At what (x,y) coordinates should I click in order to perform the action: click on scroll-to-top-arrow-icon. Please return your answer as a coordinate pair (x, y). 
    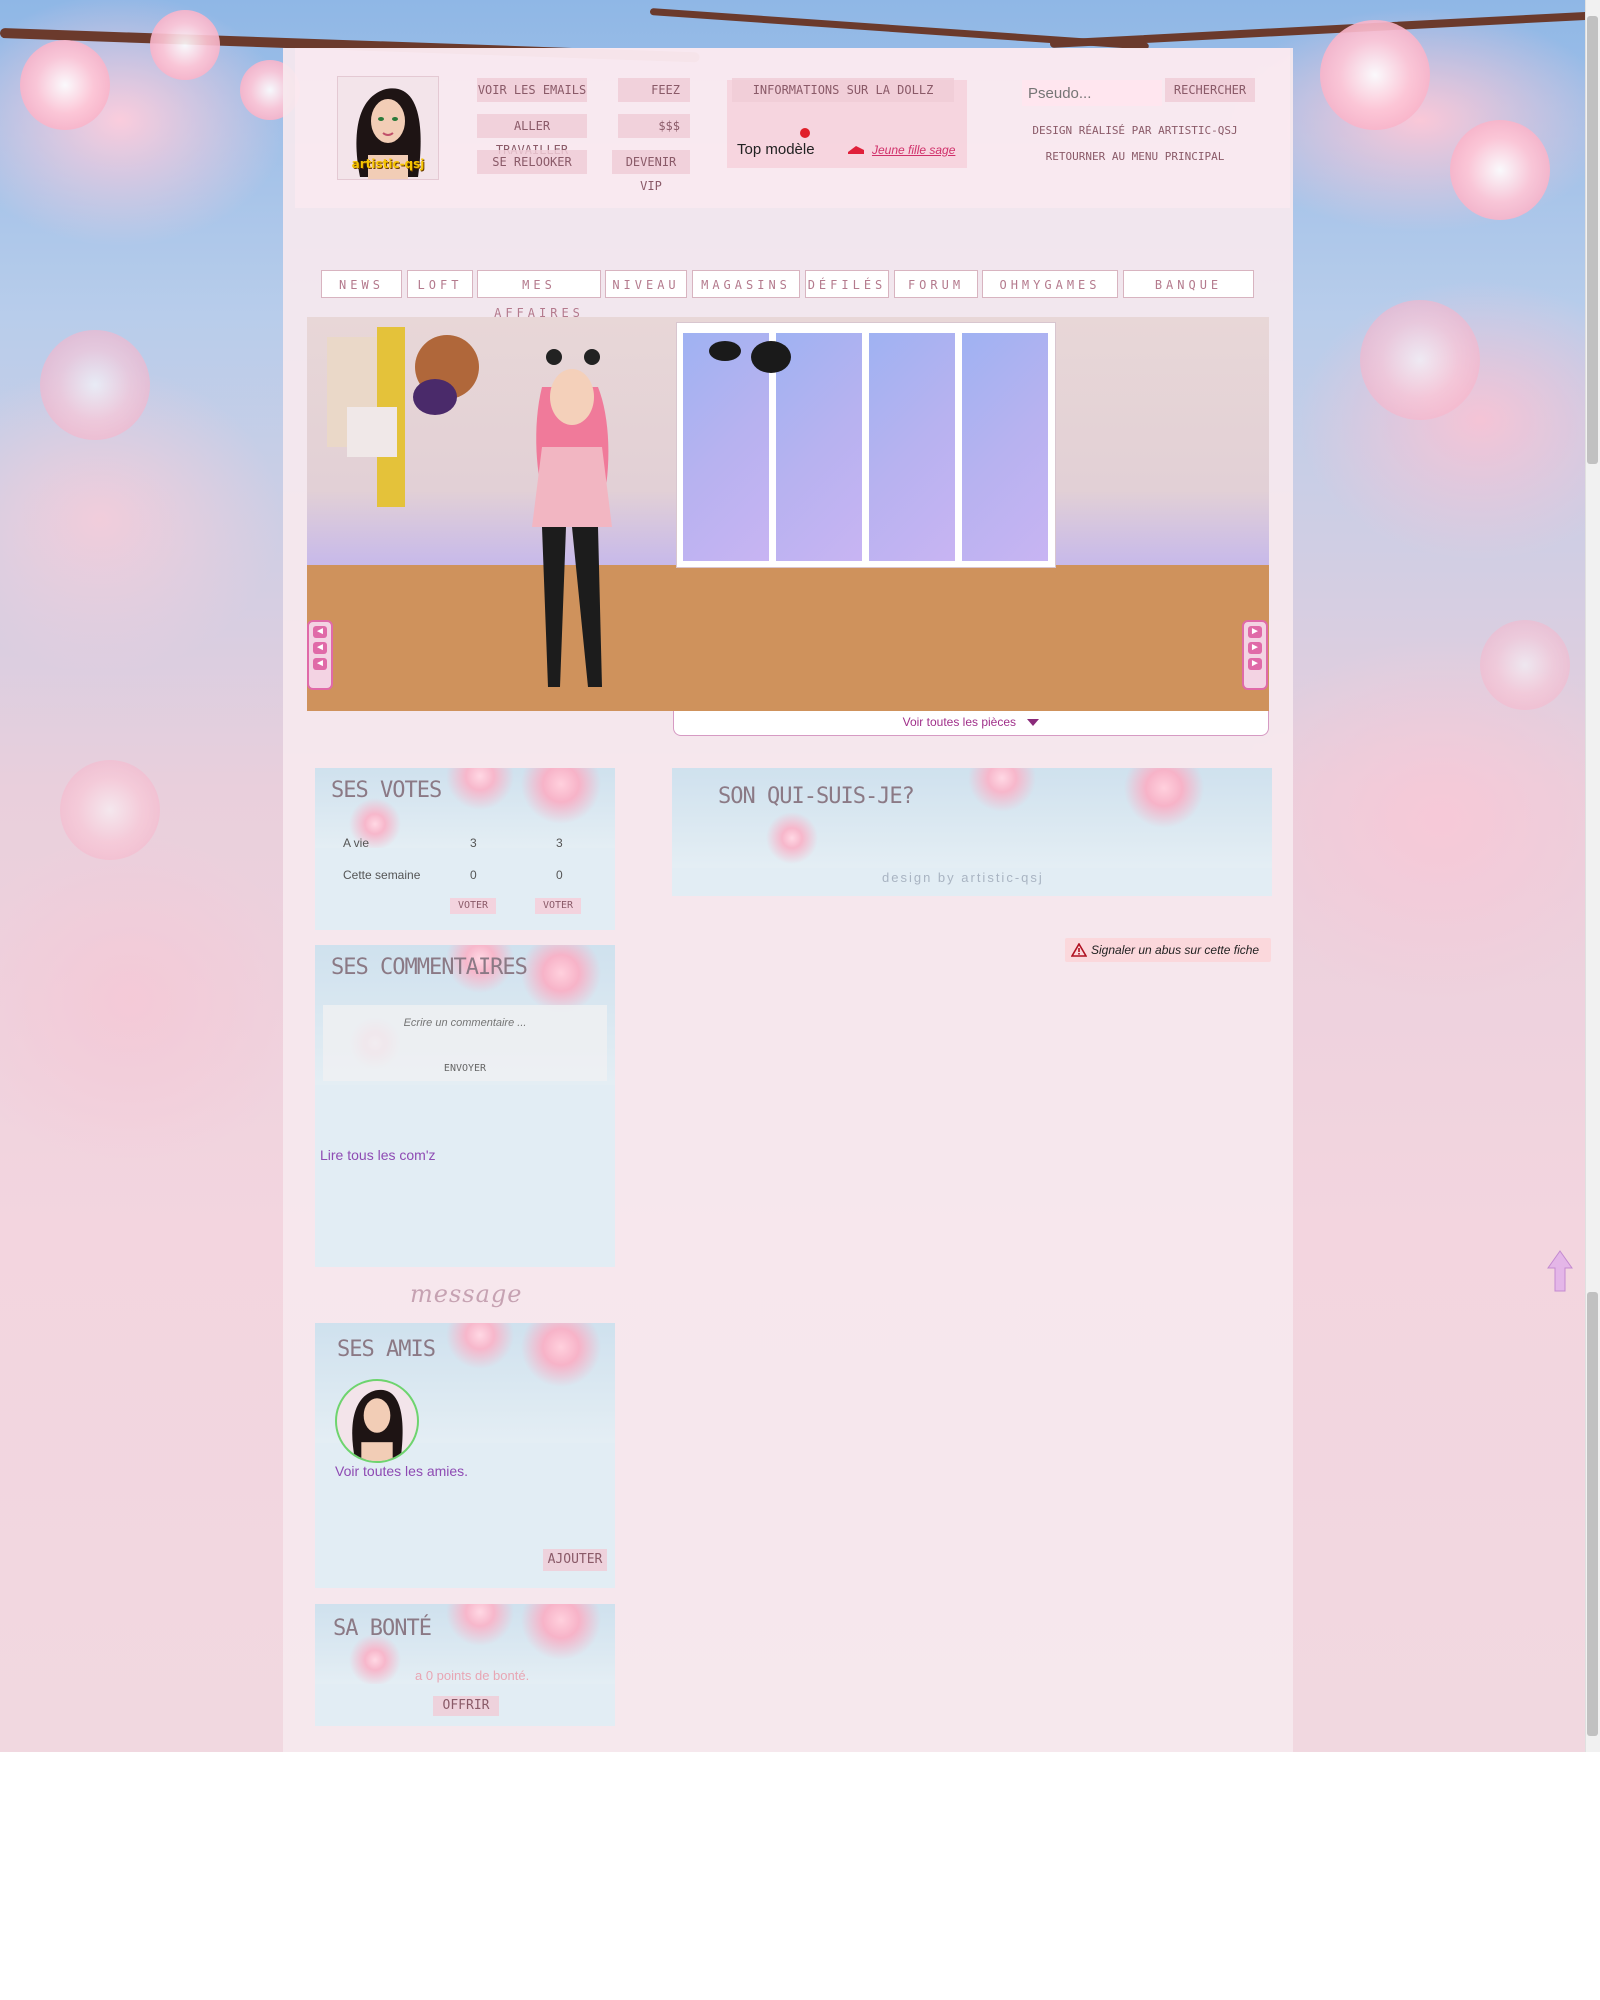
    Looking at the image, I should click on (1560, 1271).